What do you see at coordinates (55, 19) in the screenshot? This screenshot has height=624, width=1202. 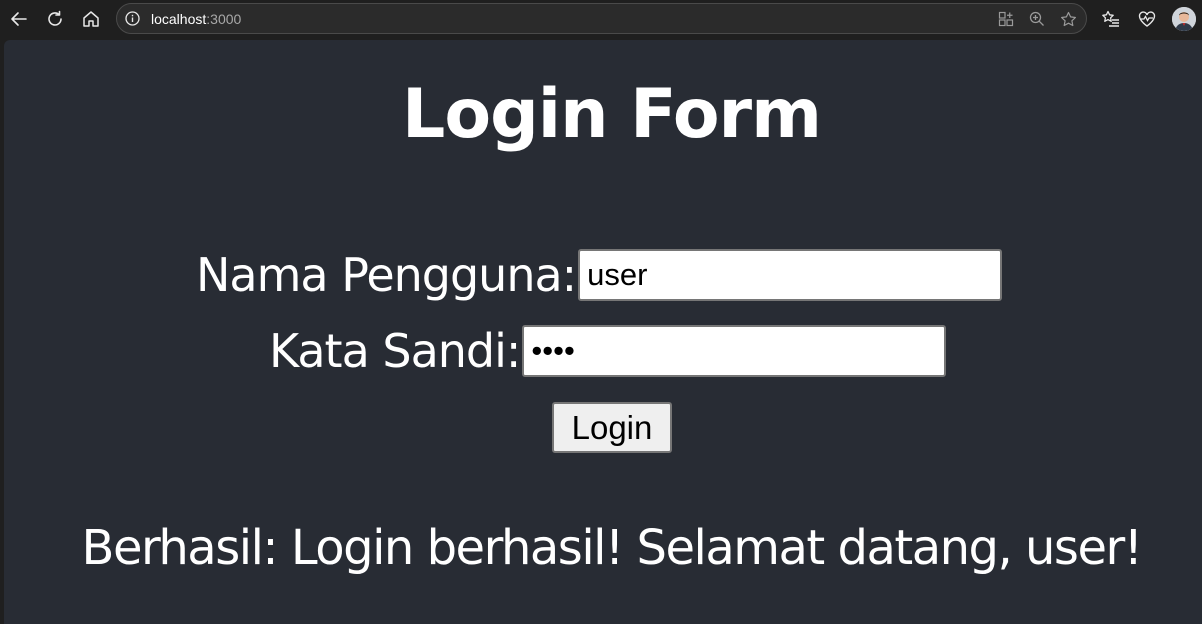 I see `reload-icon` at bounding box center [55, 19].